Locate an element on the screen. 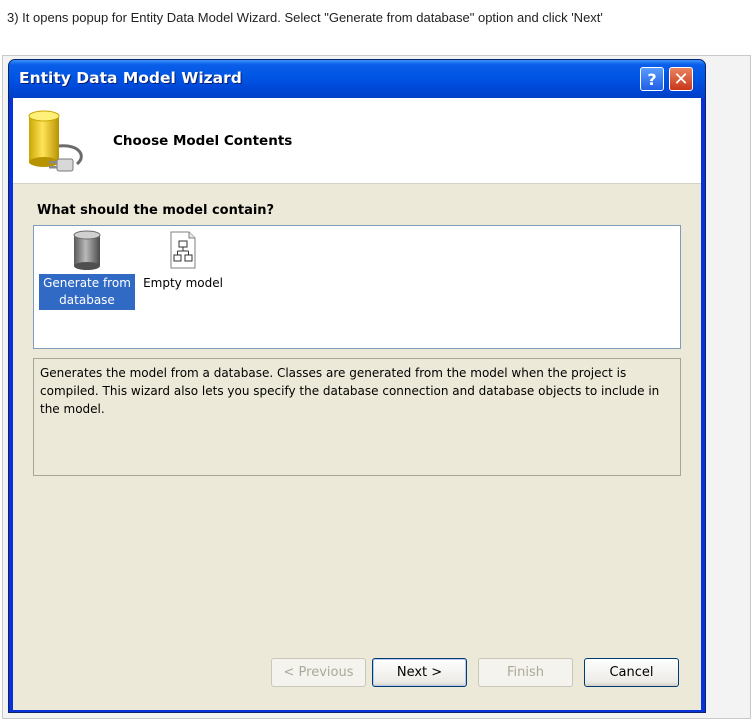  database-icon is located at coordinates (87, 250).